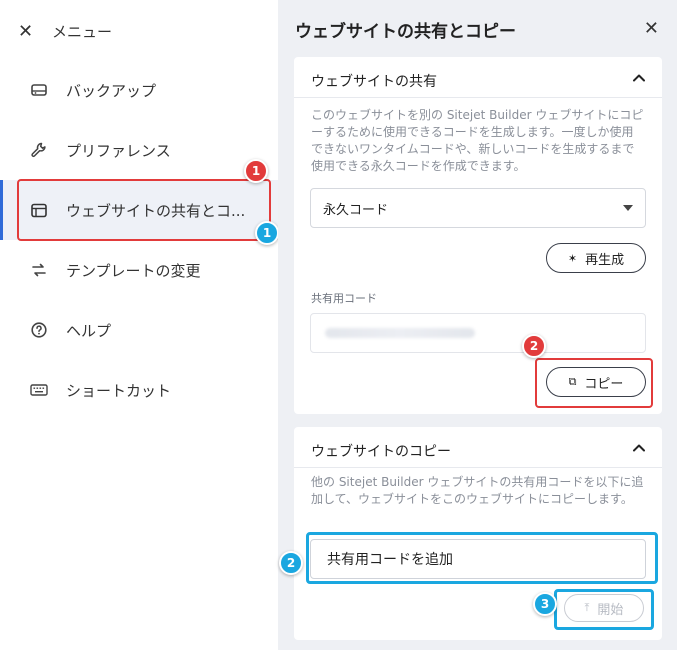 The height and width of the screenshot is (650, 677). Describe the element at coordinates (478, 333) in the screenshot. I see `share-code-field` at that location.